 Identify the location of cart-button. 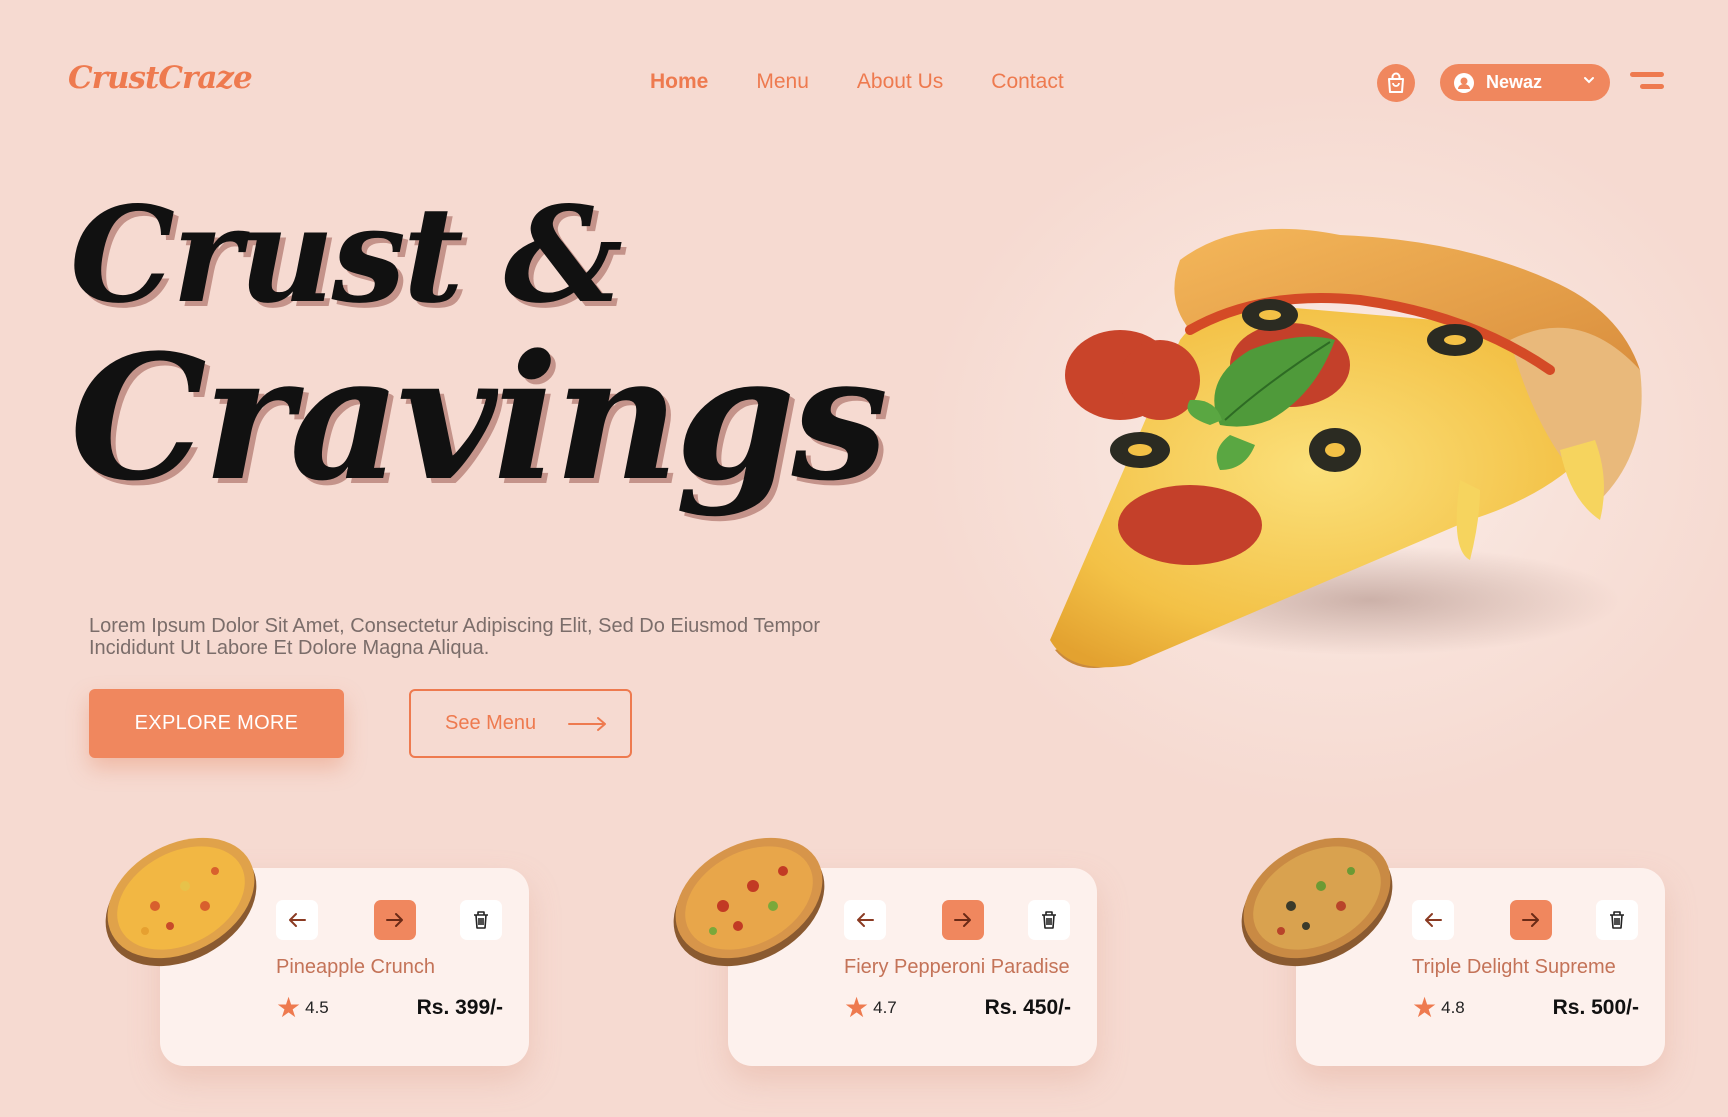
(1396, 83).